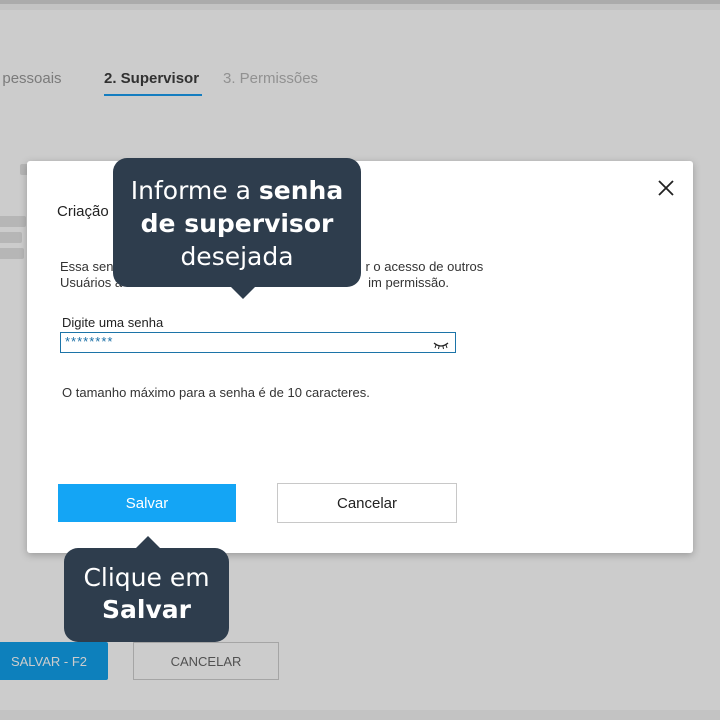  I want to click on description-line1-end: r o acesso de outros, so click(424, 266).